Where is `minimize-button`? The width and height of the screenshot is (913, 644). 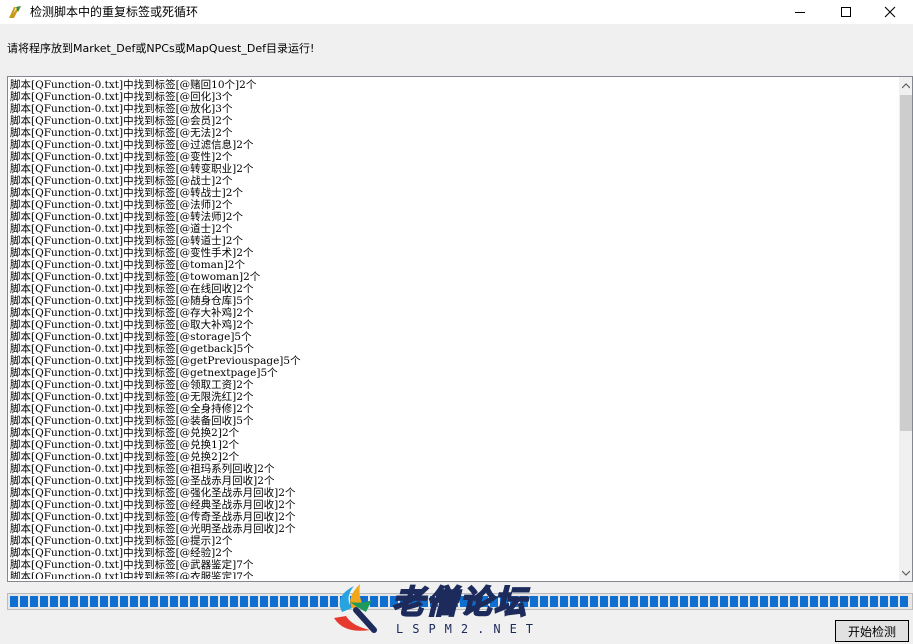
minimize-button is located at coordinates (800, 12).